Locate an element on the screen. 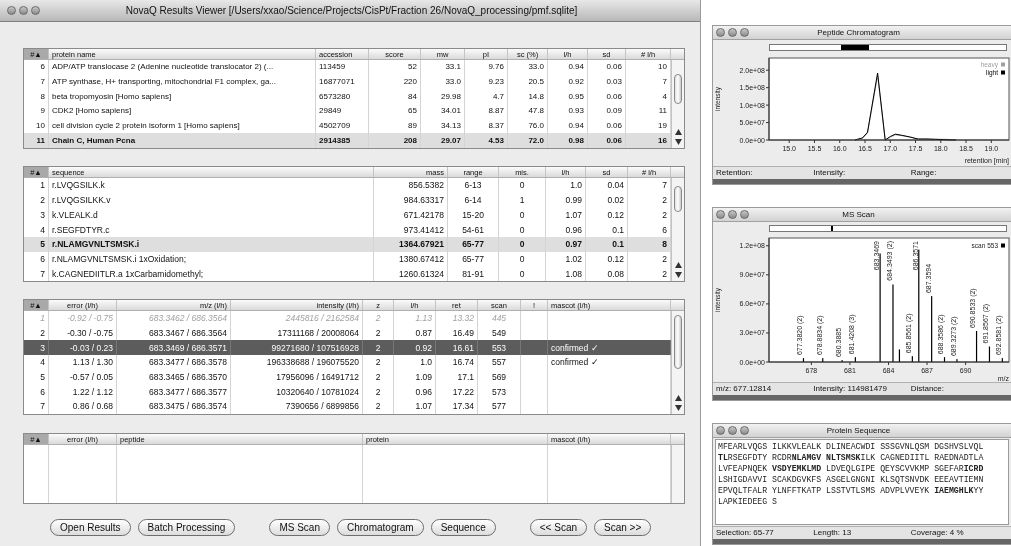 Image resolution: width=1011 pixels, height=546 pixels. table-cell-text: 113459 is located at coordinates (333, 67).